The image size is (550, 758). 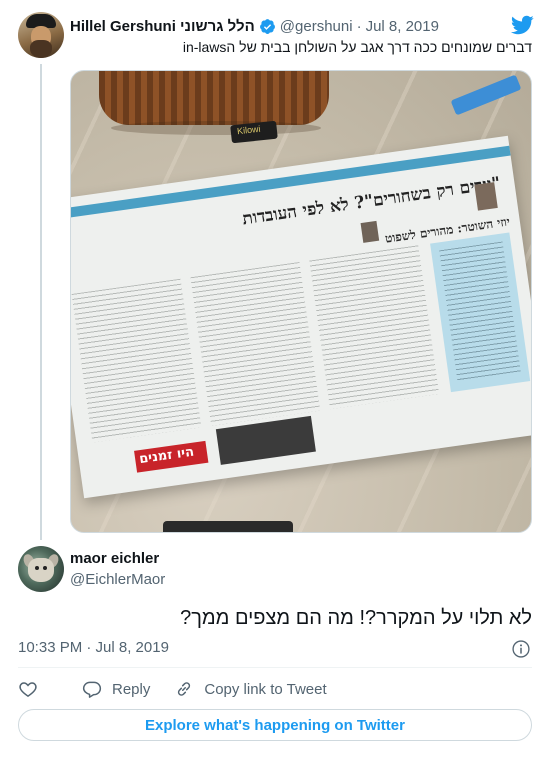 What do you see at coordinates (275, 667) in the screenshot?
I see `divider` at bounding box center [275, 667].